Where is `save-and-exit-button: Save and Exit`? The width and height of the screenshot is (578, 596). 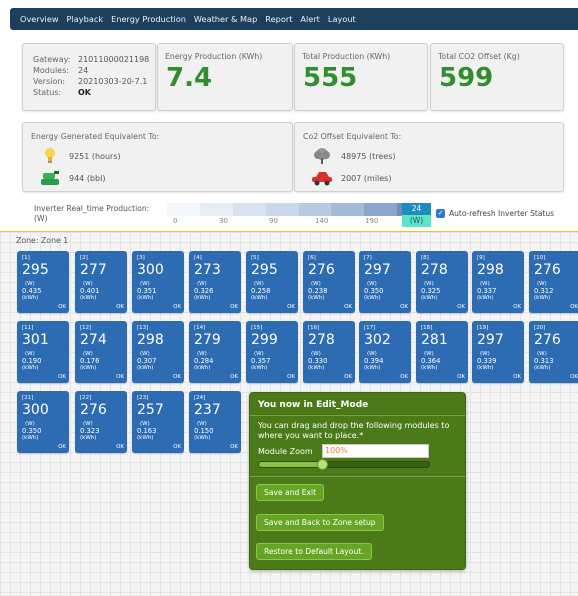 save-and-exit-button: Save and Exit is located at coordinates (290, 492).